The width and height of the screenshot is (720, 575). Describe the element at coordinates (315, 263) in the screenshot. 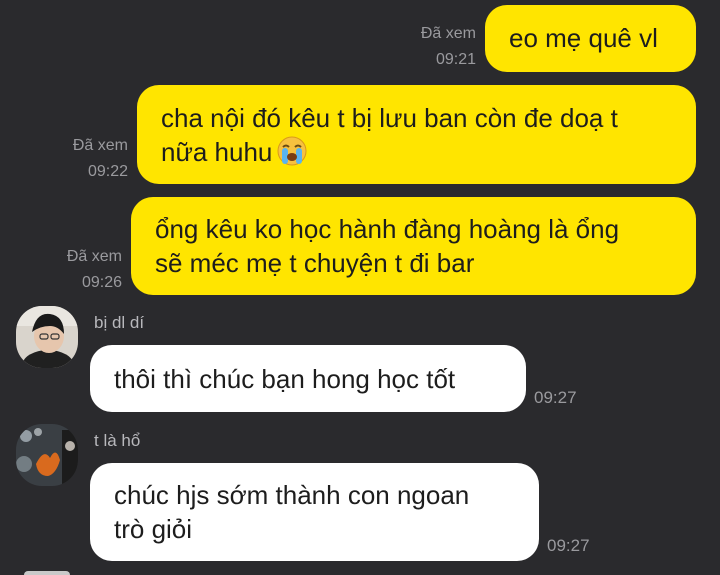

I see `message-text: sẽ méc mẹ t chuyện t đi bar` at that location.